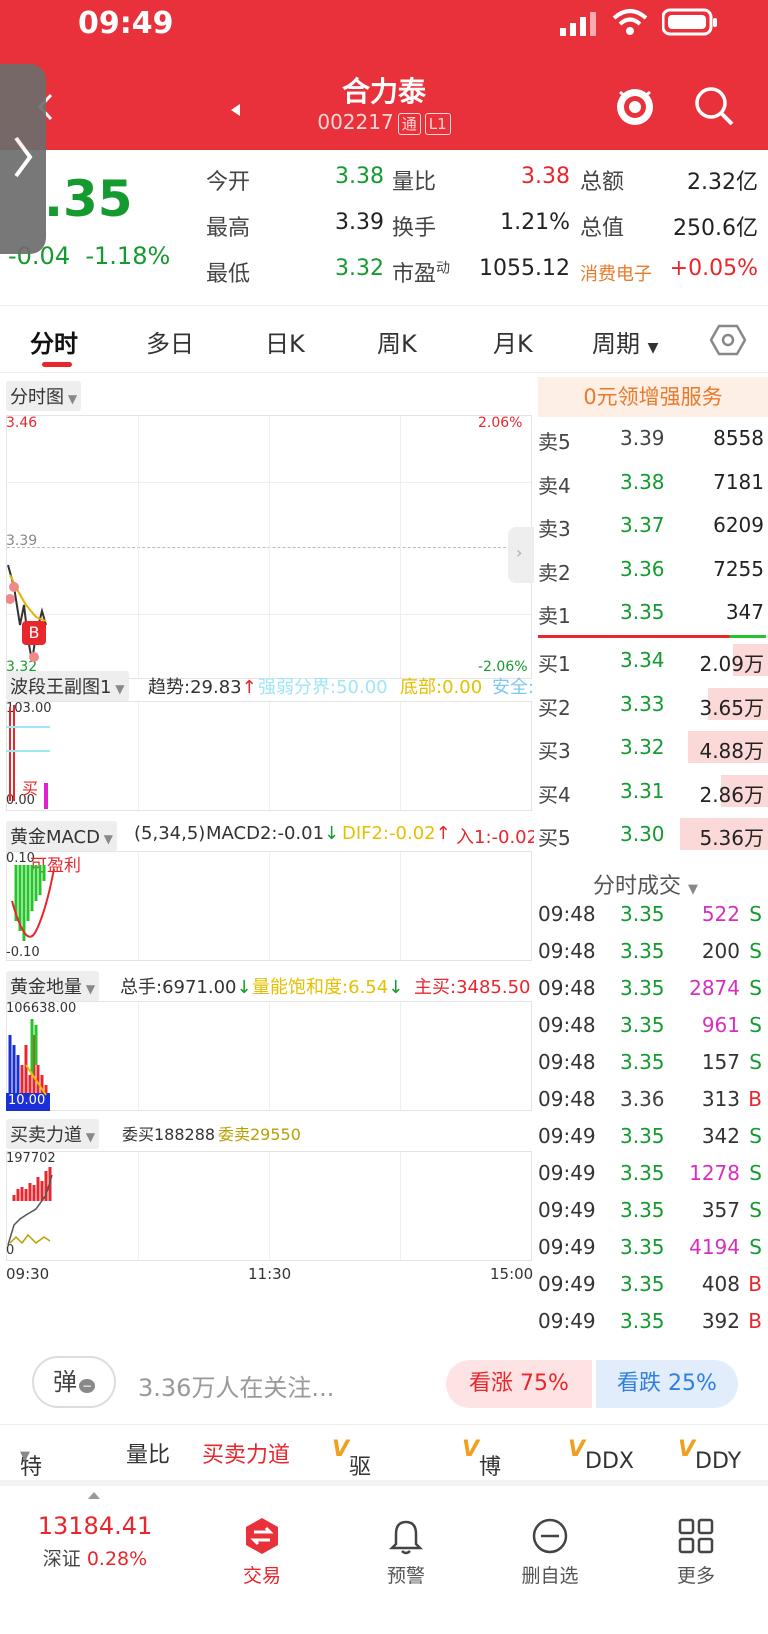 The image size is (768, 1634). I want to click on tab-intraday: 分时, so click(54, 341).